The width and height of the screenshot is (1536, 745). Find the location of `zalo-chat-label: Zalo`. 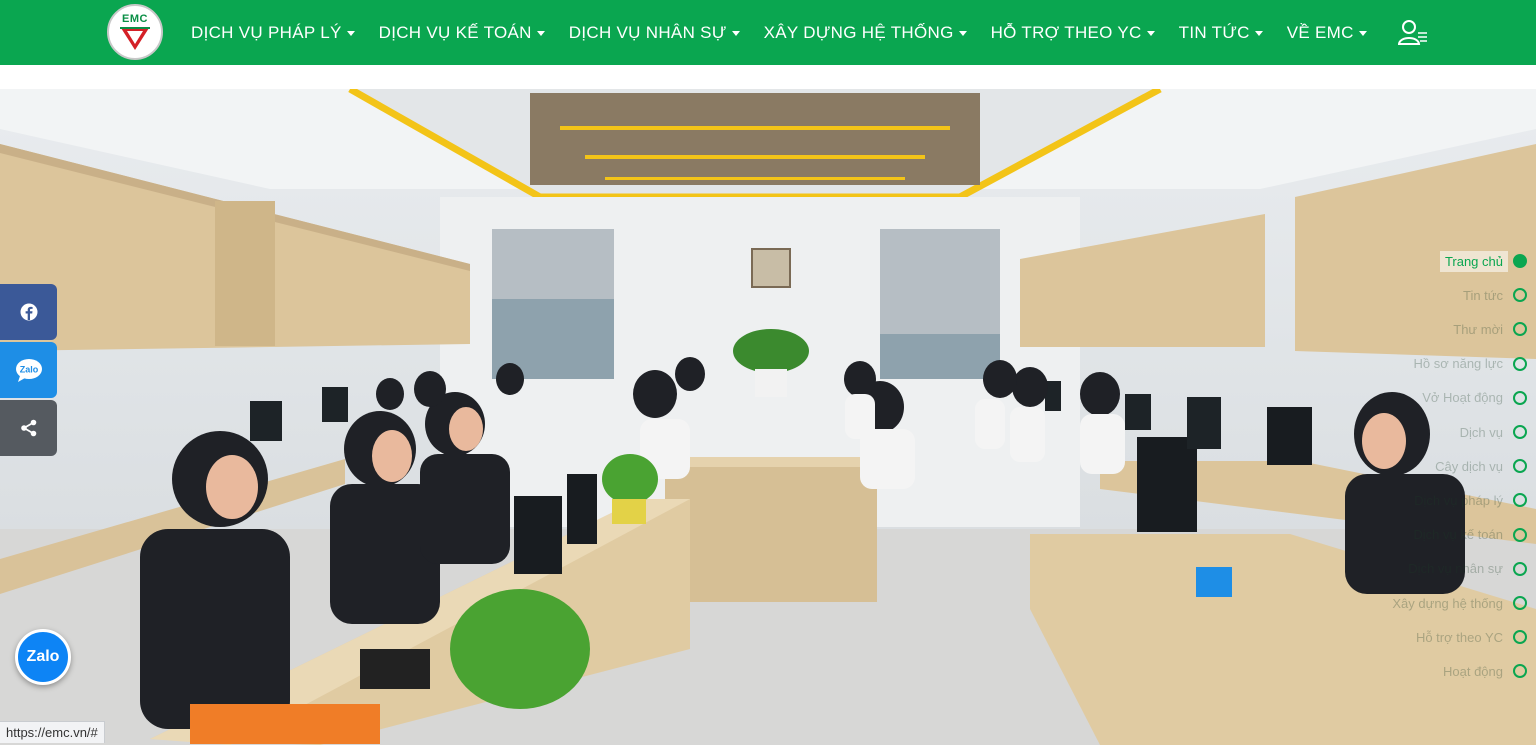

zalo-chat-label: Zalo is located at coordinates (43, 656).